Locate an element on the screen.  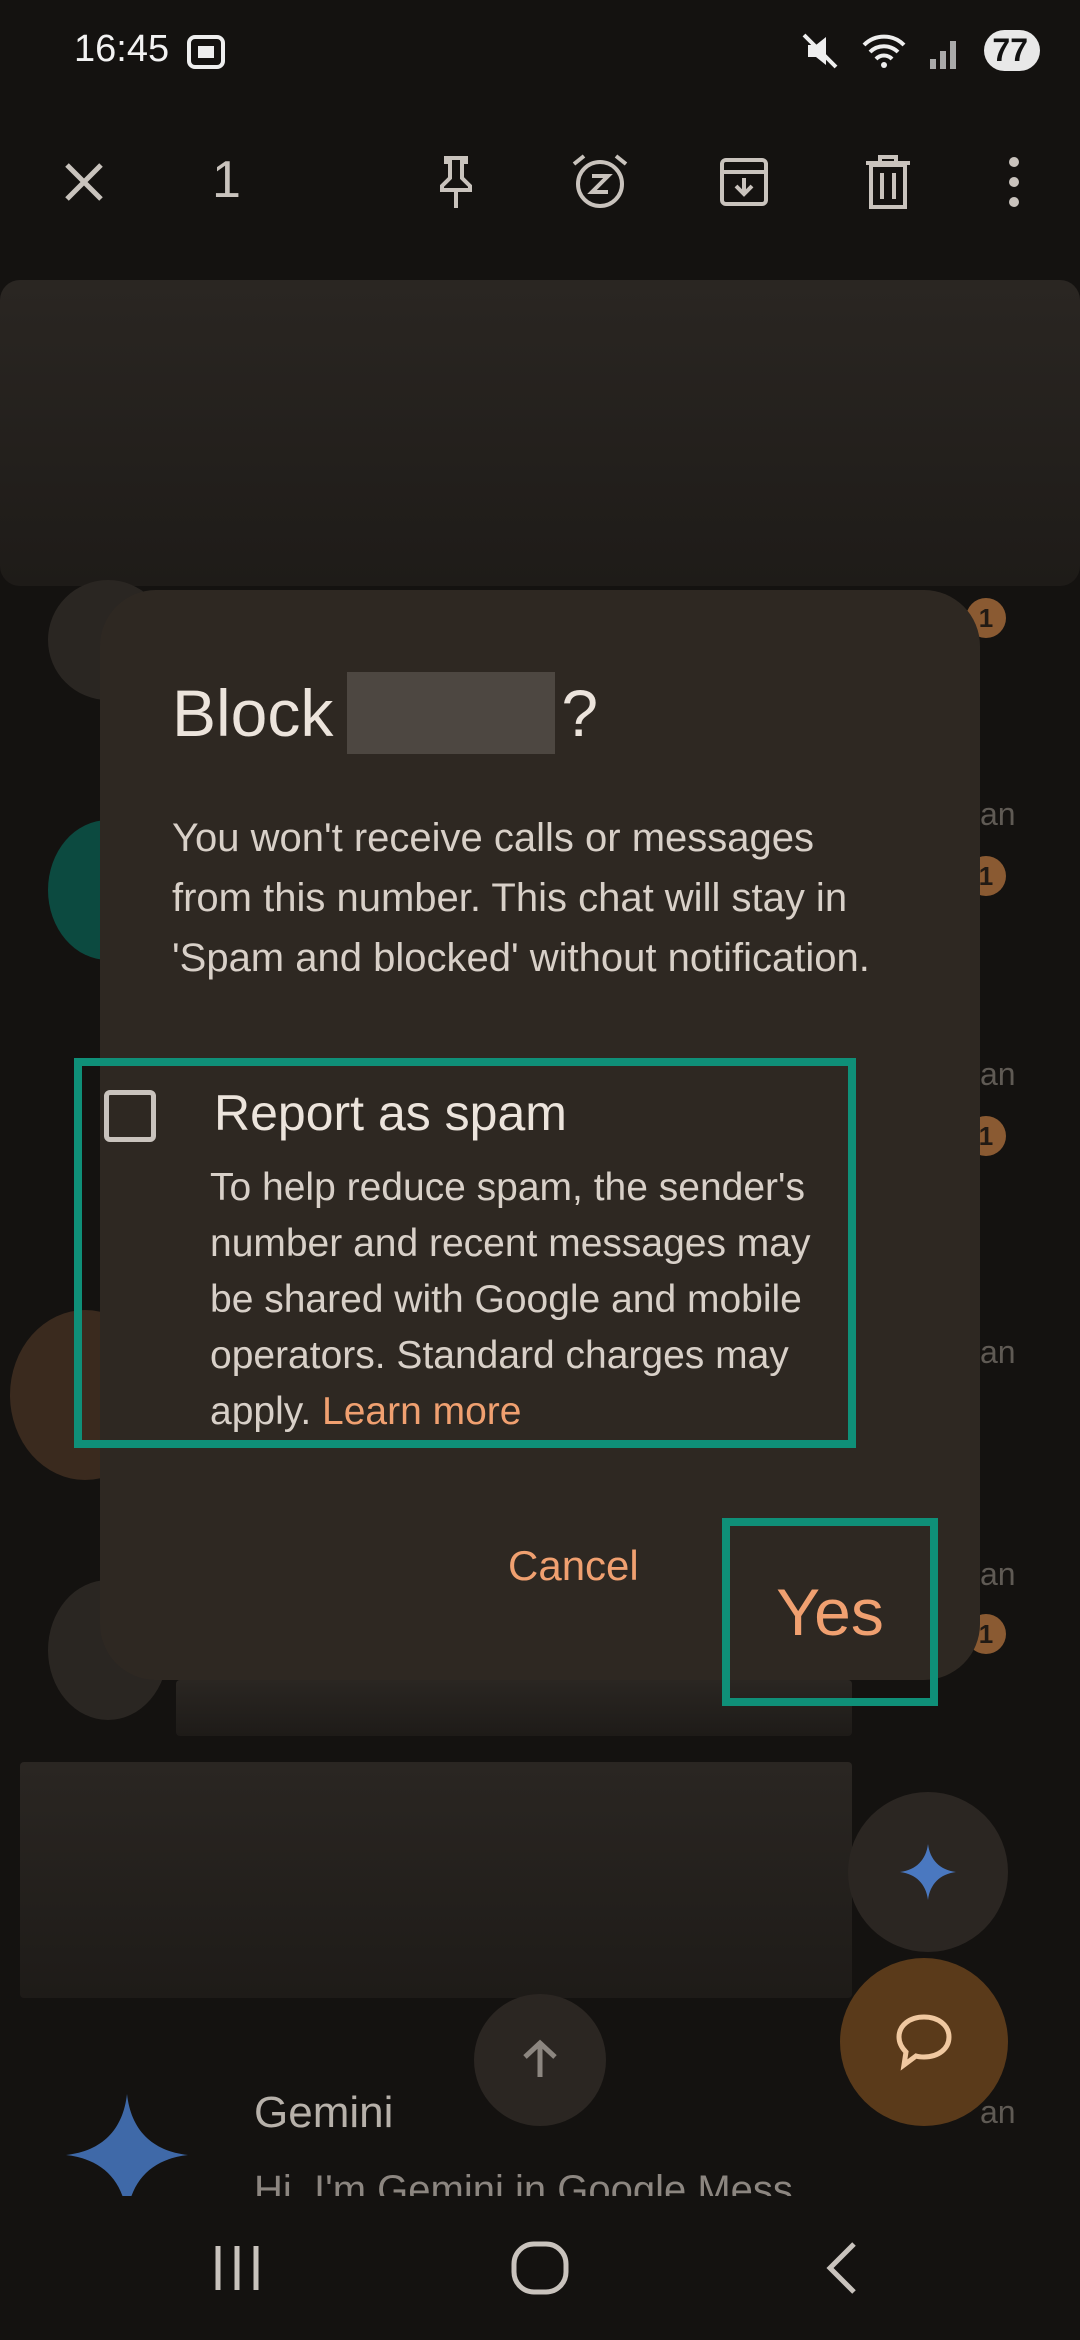
home-icon is located at coordinates (540, 2270).